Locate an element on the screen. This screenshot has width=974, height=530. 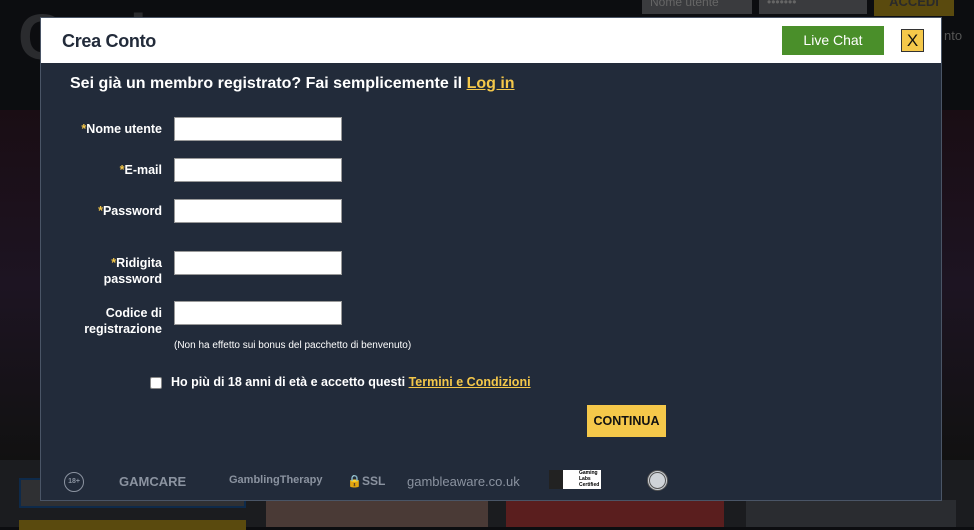
ssl-lock-icon: 🔒SSL is located at coordinates (366, 481).